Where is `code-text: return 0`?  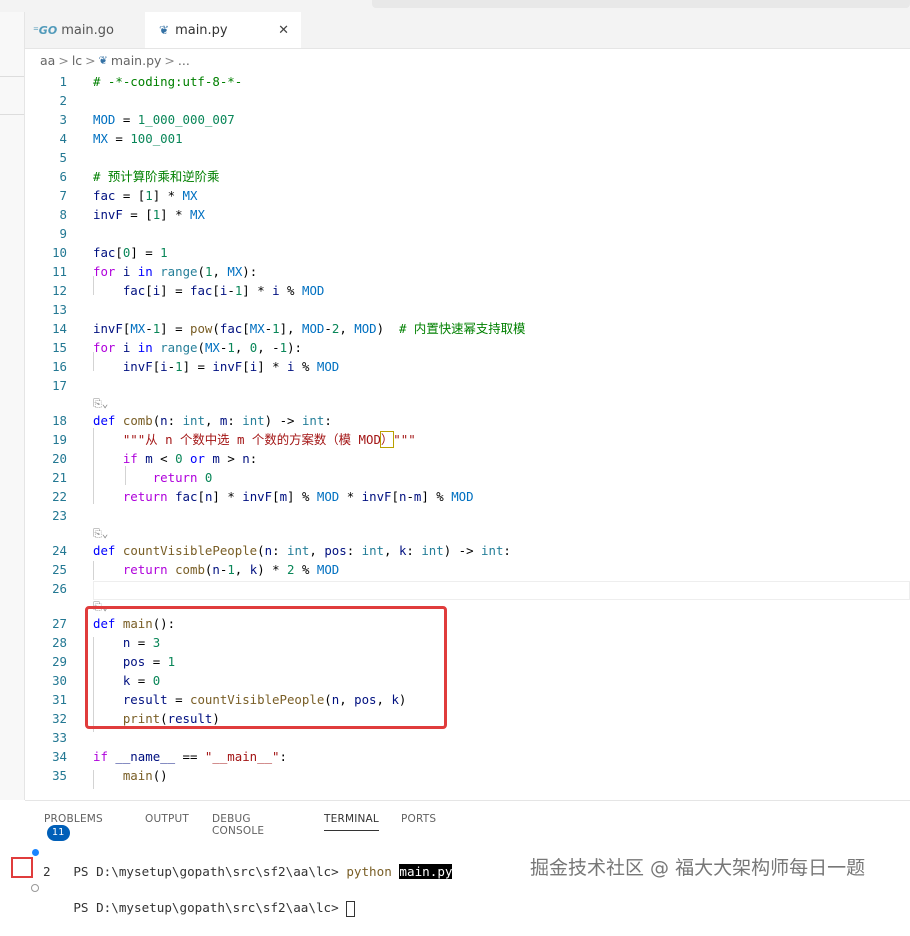 code-text: return 0 is located at coordinates (182, 477).